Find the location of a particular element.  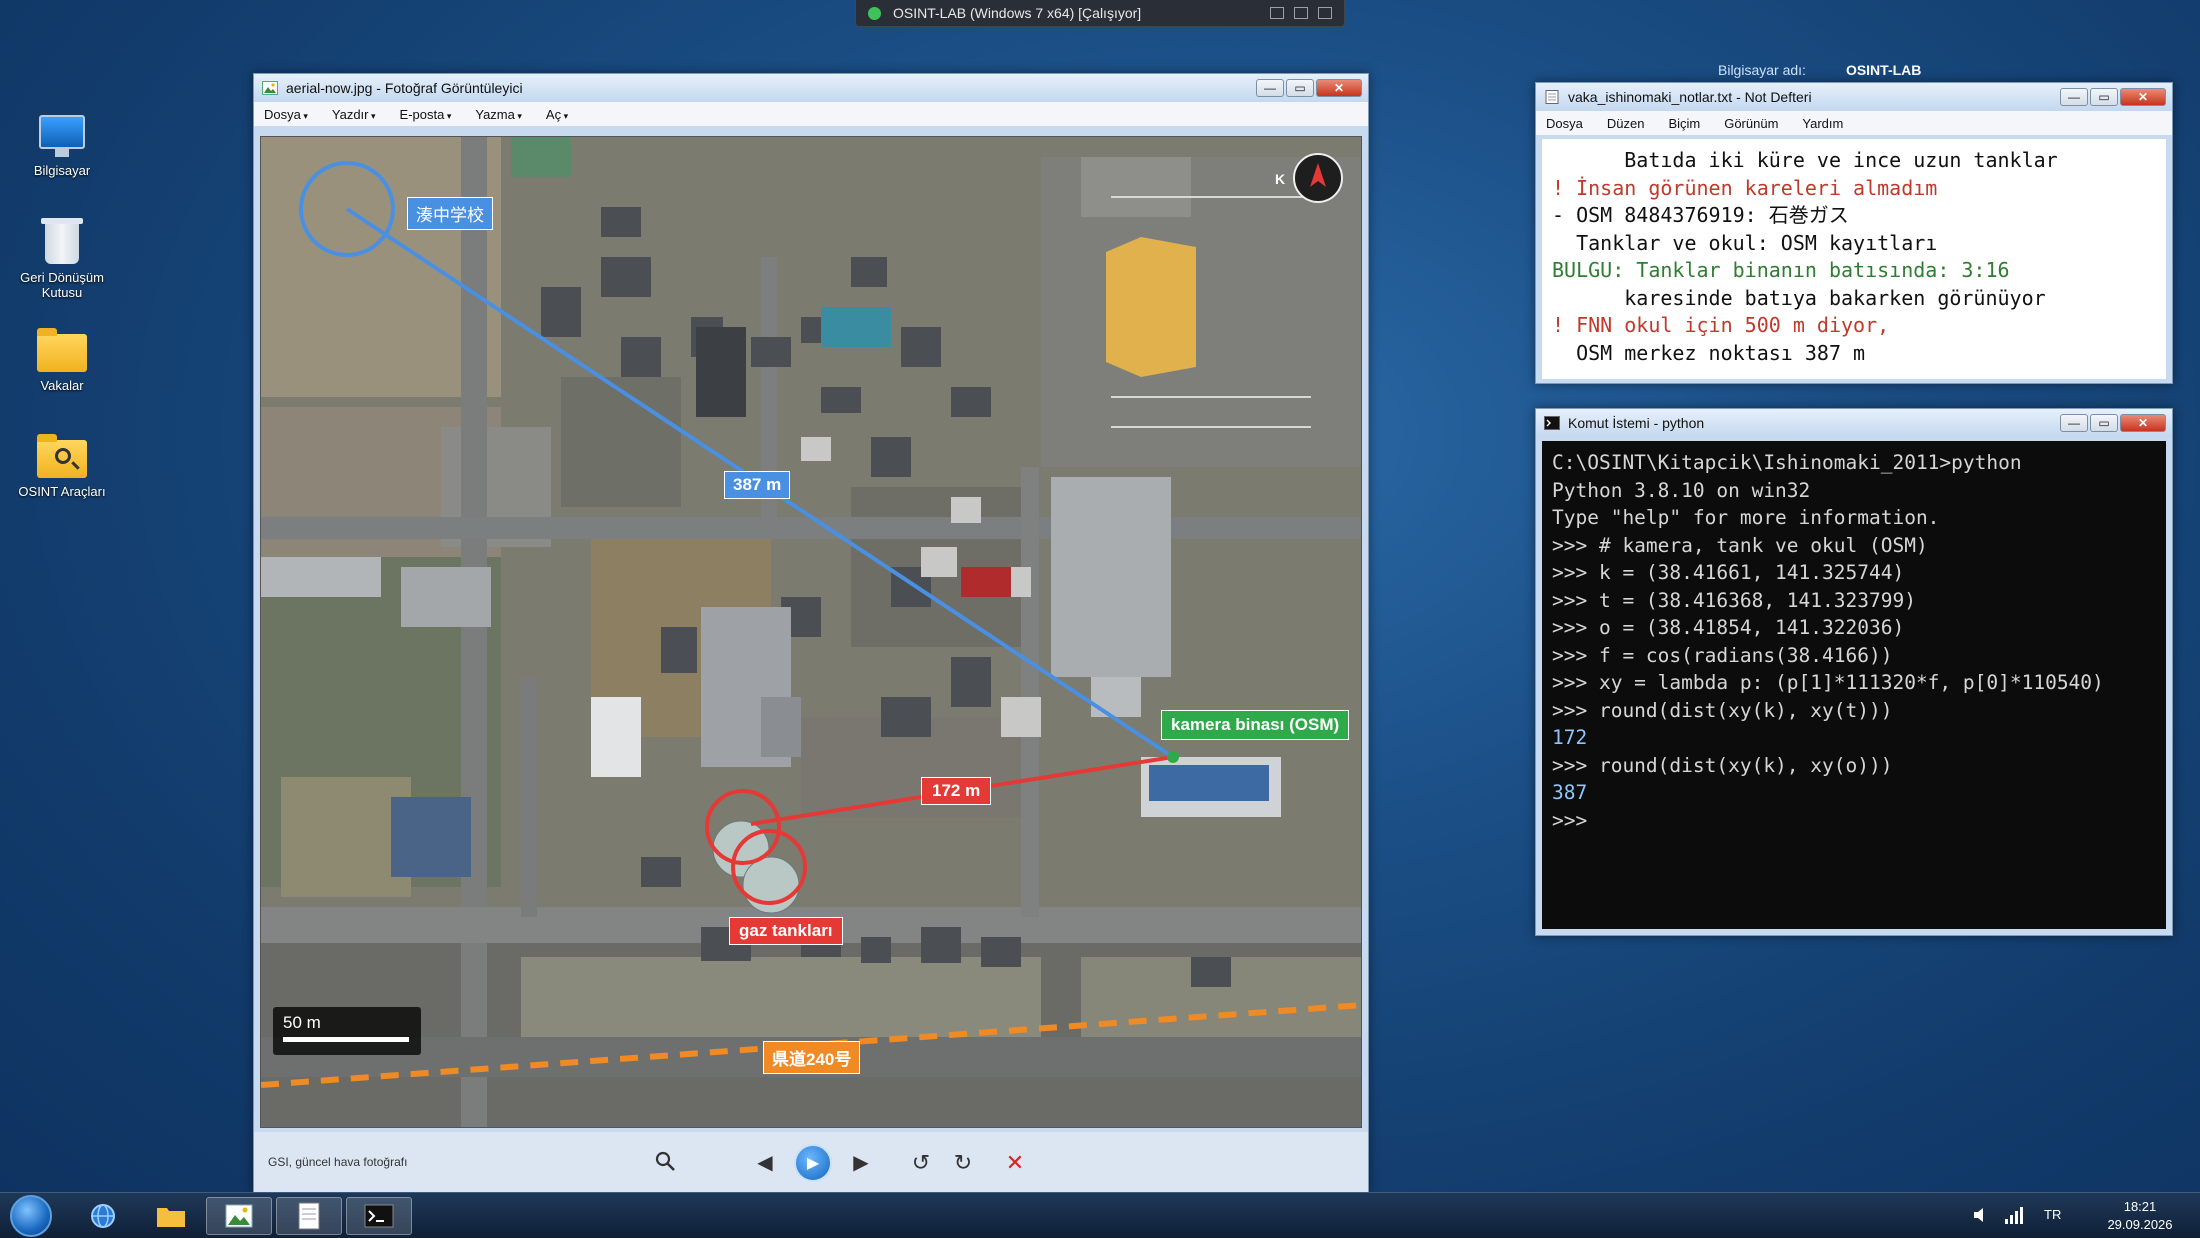

volume-icon is located at coordinates (1982, 1216).